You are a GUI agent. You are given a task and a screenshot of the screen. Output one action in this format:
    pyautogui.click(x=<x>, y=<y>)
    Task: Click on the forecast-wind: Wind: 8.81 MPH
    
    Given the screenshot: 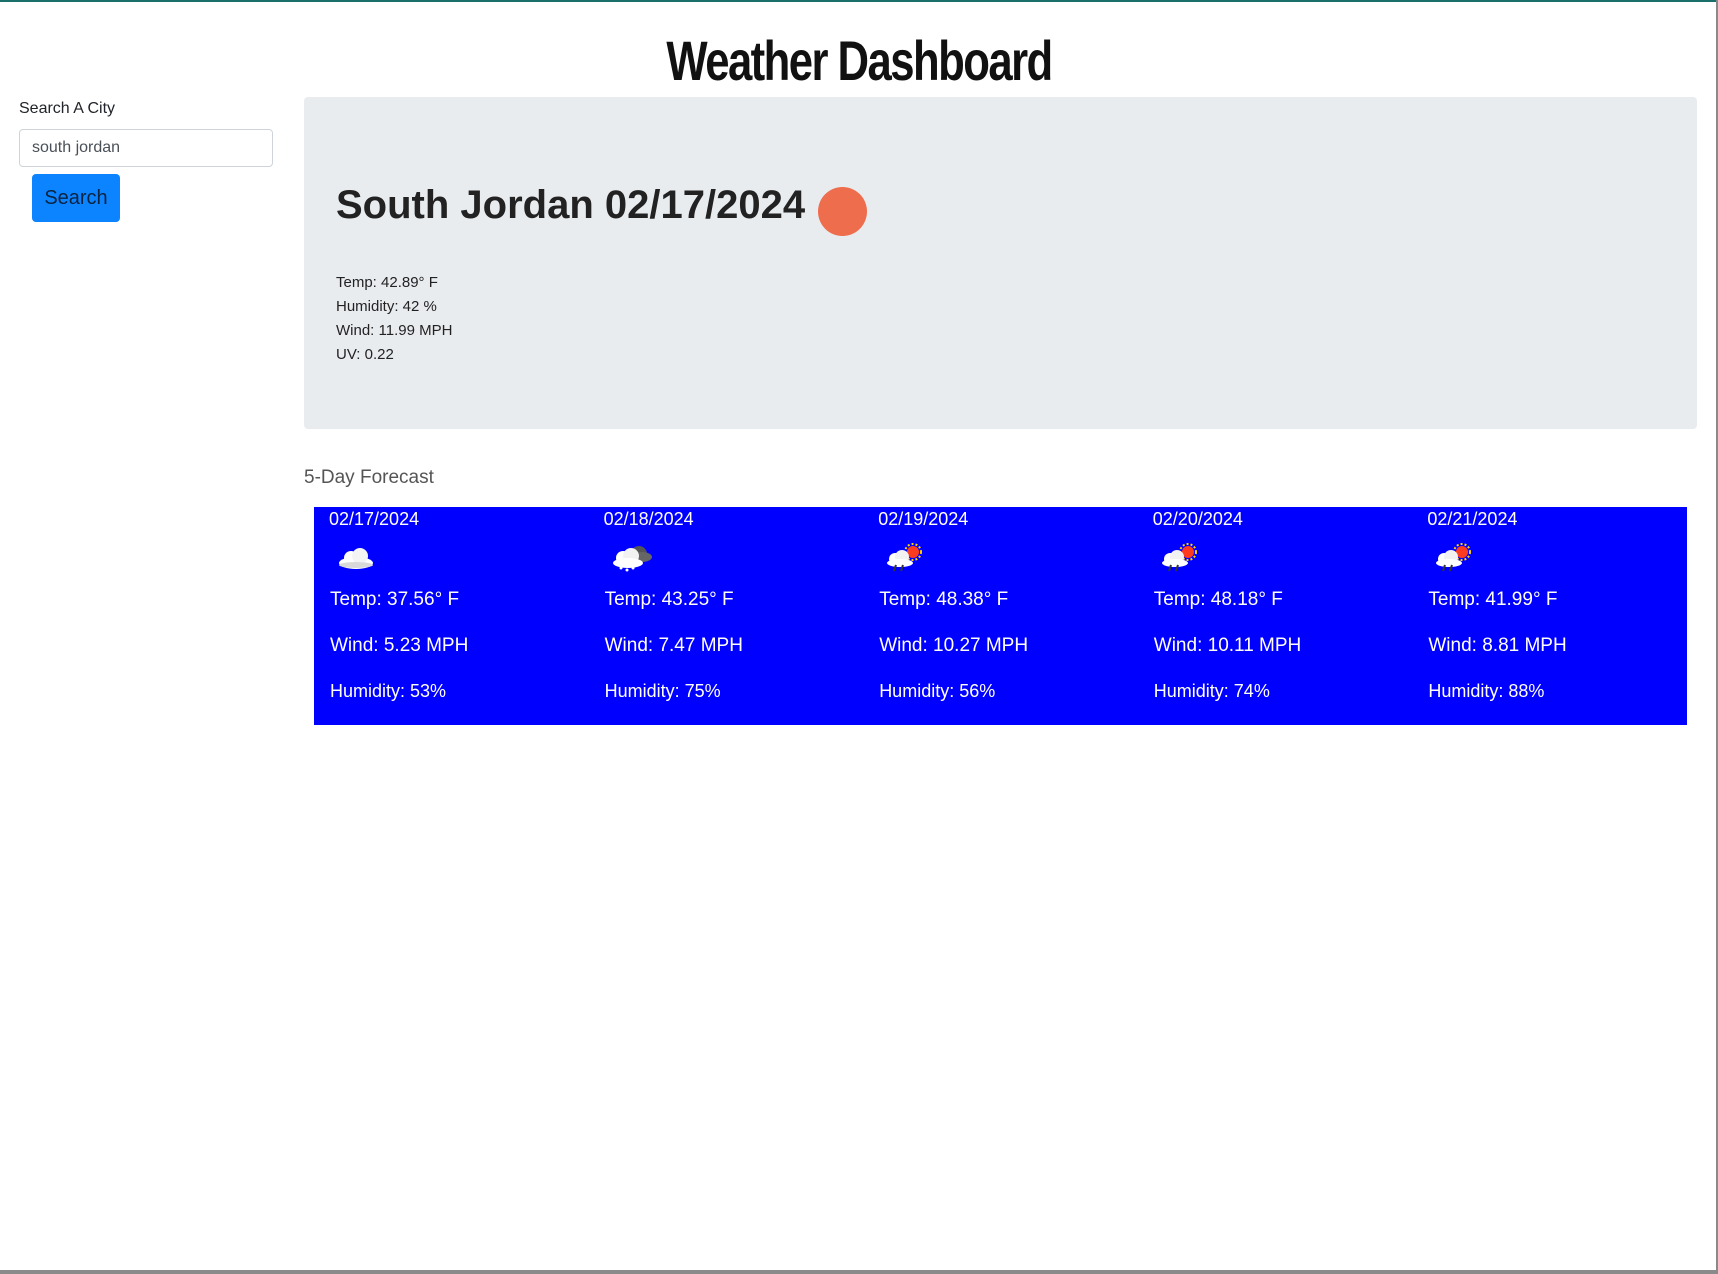 What is the action you would take?
    pyautogui.click(x=1497, y=645)
    